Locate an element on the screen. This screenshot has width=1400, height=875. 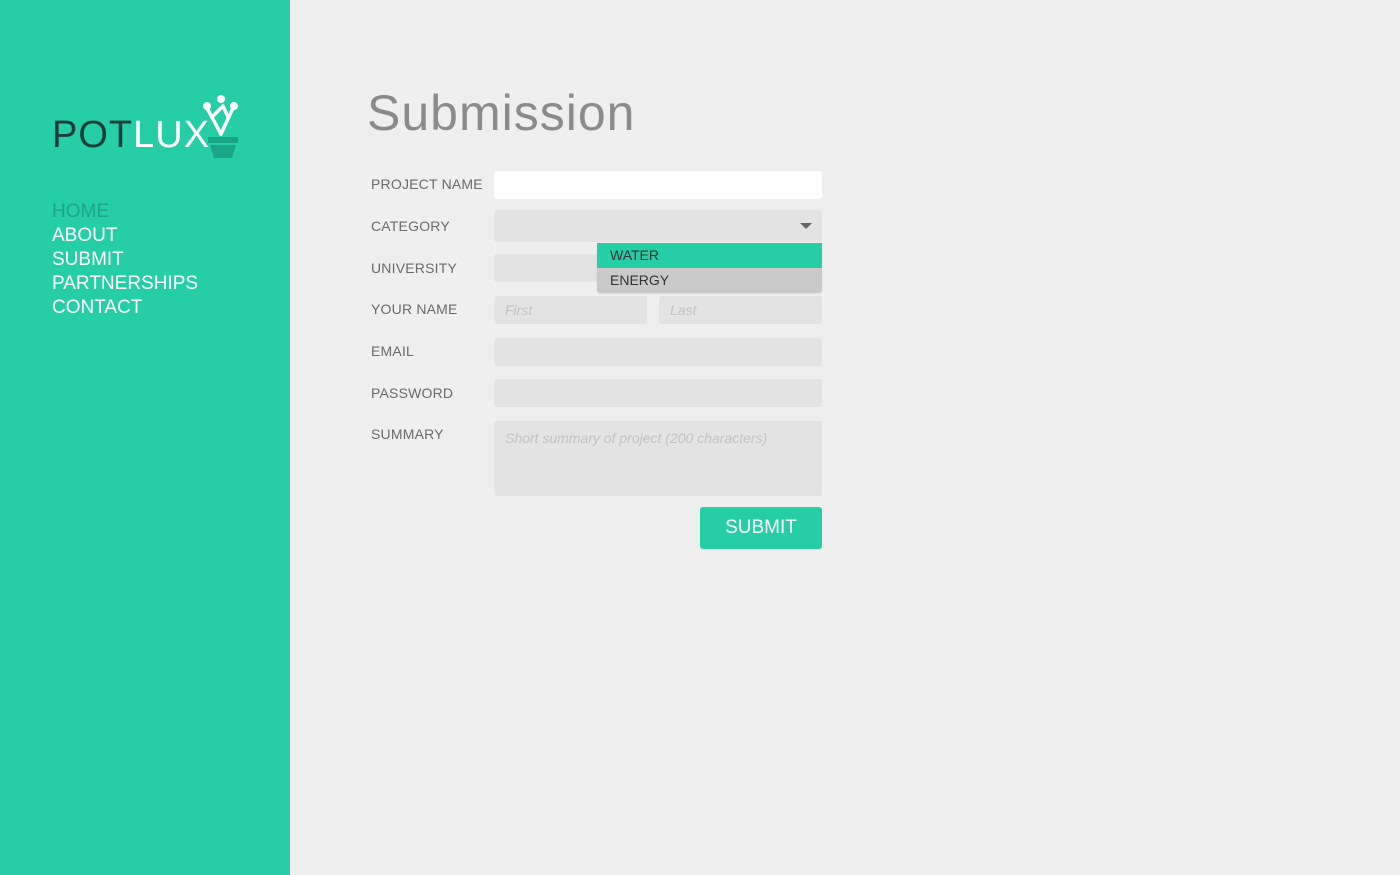
last-name-input is located at coordinates (740, 310).